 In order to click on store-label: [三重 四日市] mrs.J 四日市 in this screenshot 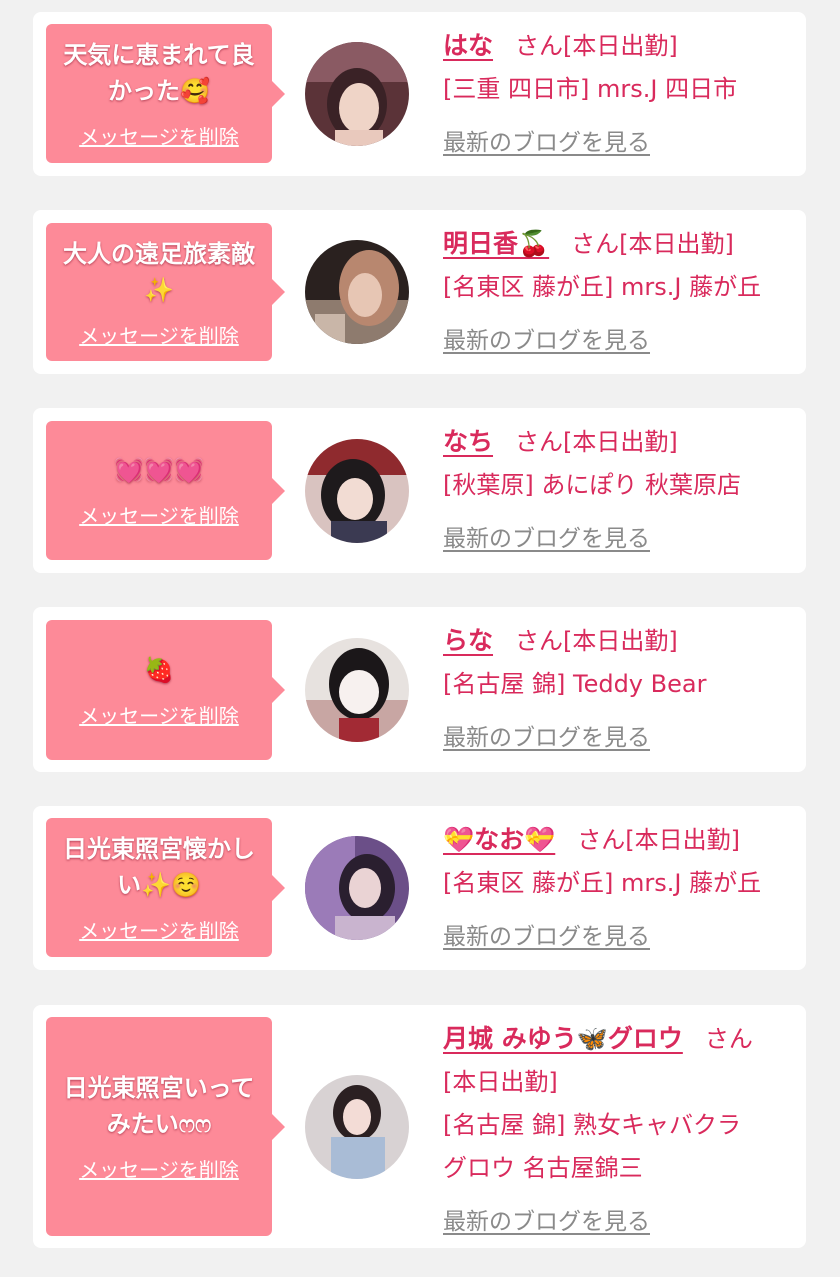, I will do `click(590, 89)`.